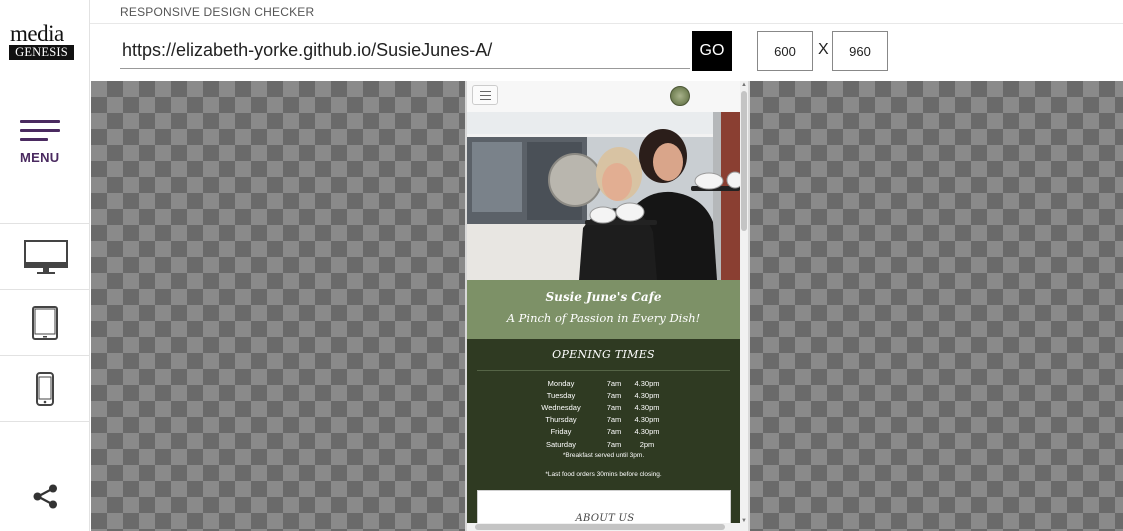 This screenshot has width=1123, height=531. What do you see at coordinates (561, 407) in the screenshot?
I see `hours-day: Wednesday` at bounding box center [561, 407].